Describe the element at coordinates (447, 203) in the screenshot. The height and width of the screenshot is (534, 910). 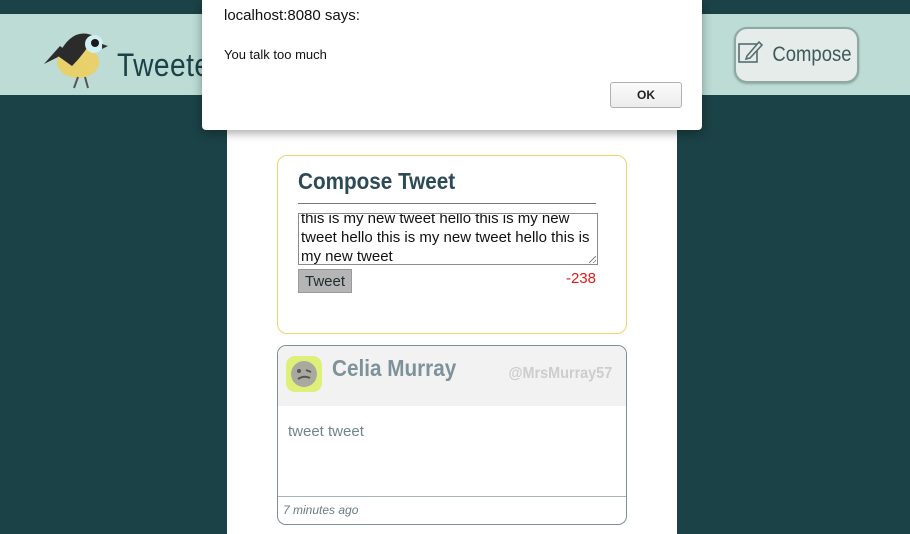
I see `compose-divider` at that location.